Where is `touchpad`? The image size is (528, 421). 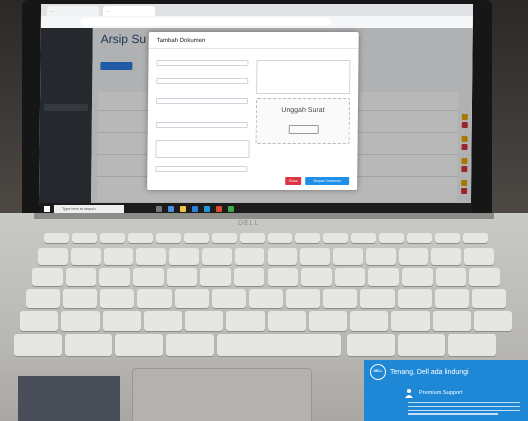 touchpad is located at coordinates (222, 394).